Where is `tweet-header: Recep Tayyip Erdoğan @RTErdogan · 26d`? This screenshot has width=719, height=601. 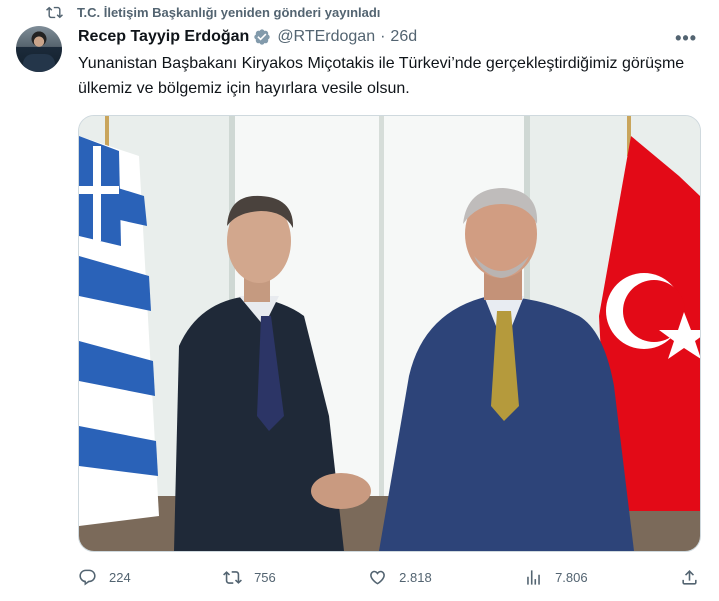 tweet-header: Recep Tayyip Erdoğan @RTErdogan · 26d is located at coordinates (368, 37).